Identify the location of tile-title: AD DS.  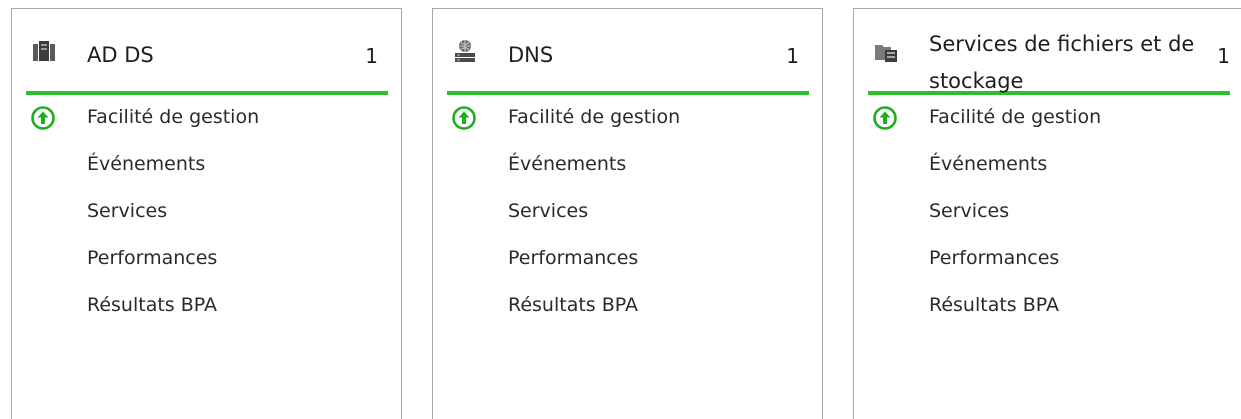
(120, 55).